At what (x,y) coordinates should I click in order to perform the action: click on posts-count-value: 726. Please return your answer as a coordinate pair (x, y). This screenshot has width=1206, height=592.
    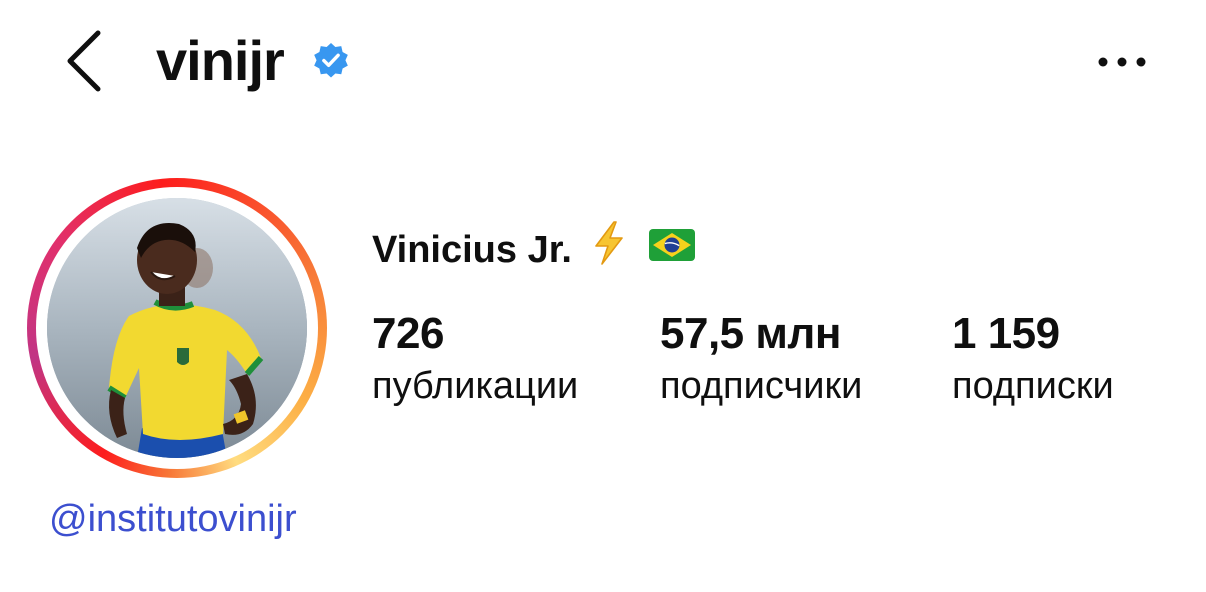
    Looking at the image, I should click on (408, 333).